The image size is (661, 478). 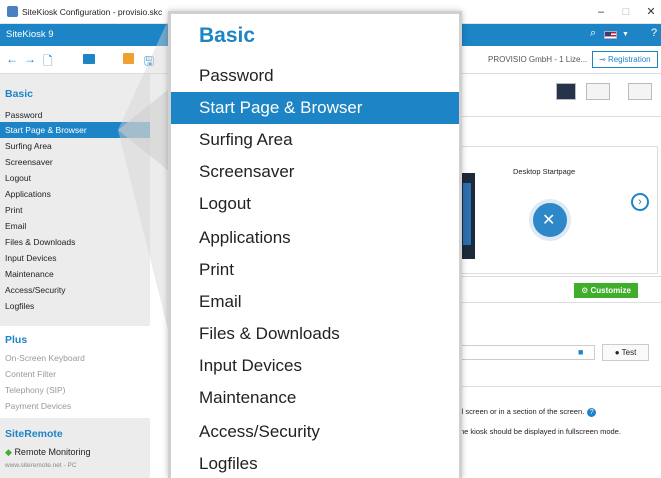 What do you see at coordinates (315, 432) in the screenshot?
I see `zoomed-item-access-security: Access/Security` at bounding box center [315, 432].